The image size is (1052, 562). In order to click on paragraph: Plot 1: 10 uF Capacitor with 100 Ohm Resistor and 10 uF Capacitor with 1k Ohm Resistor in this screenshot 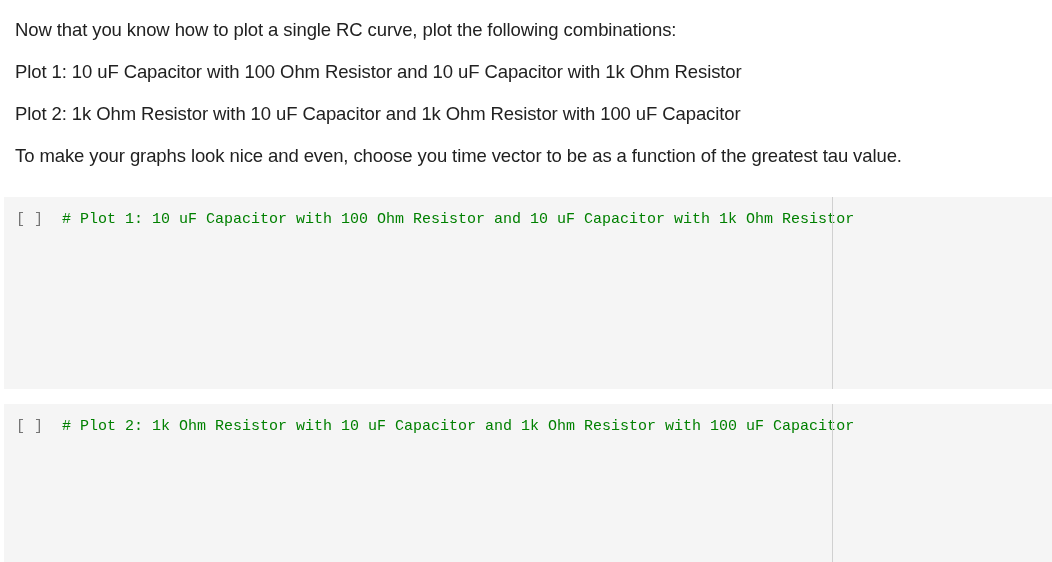, I will do `click(379, 72)`.